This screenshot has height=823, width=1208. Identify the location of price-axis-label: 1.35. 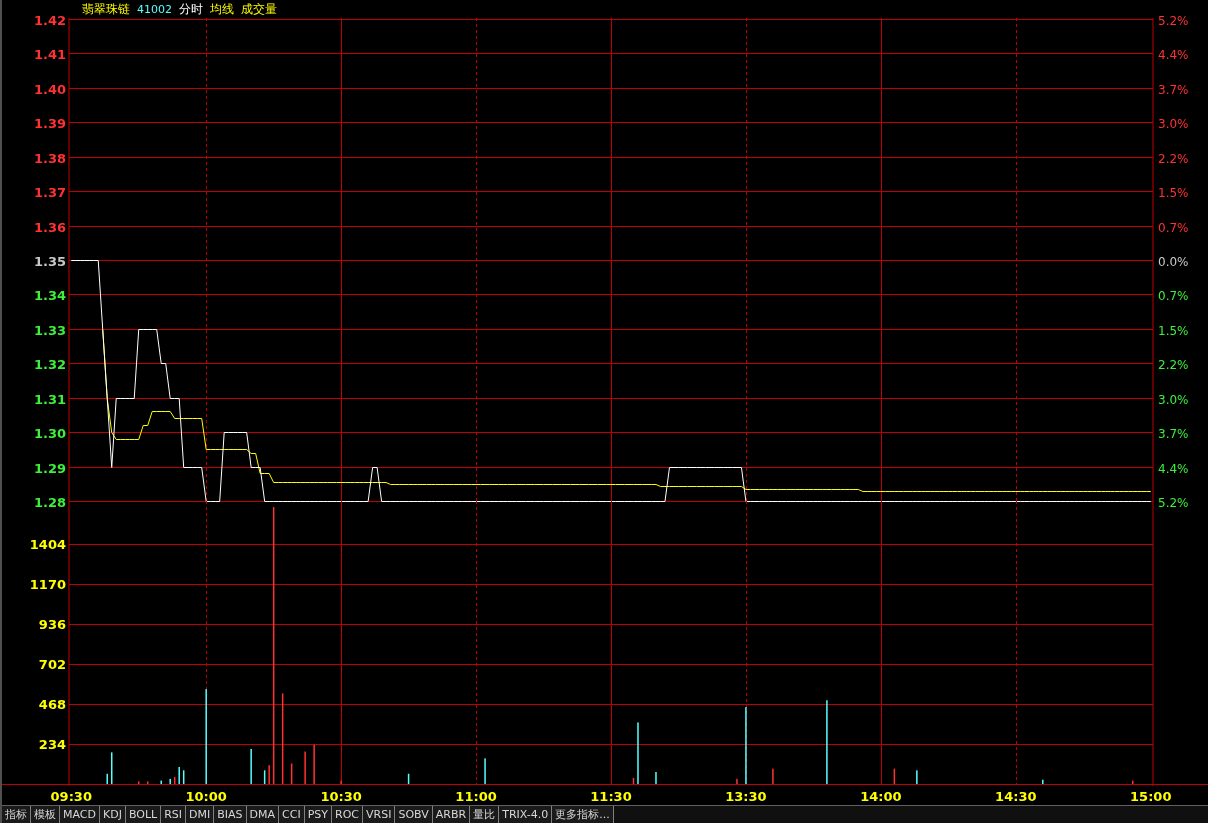
(49, 261).